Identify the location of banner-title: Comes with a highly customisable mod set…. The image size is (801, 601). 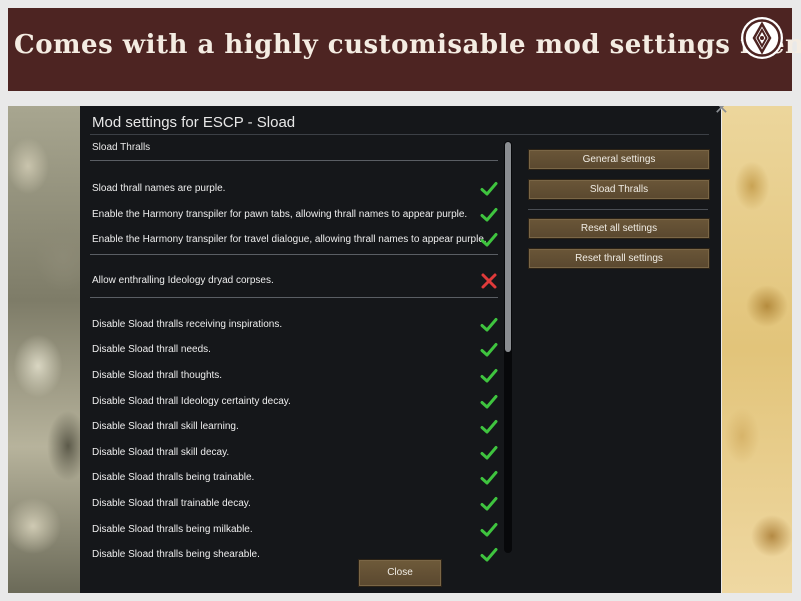
(407, 45).